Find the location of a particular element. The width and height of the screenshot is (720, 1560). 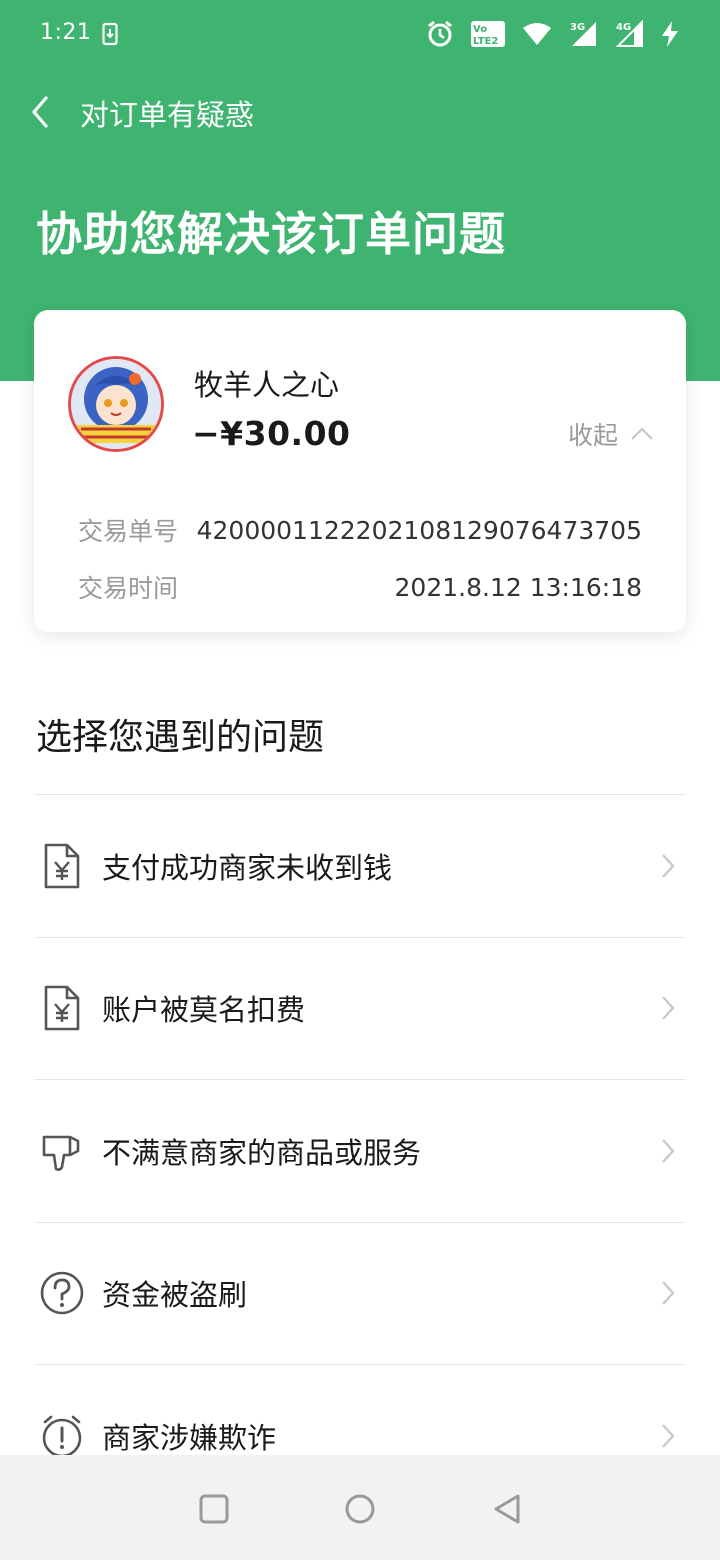

collapse-label: 收起 is located at coordinates (592, 435).